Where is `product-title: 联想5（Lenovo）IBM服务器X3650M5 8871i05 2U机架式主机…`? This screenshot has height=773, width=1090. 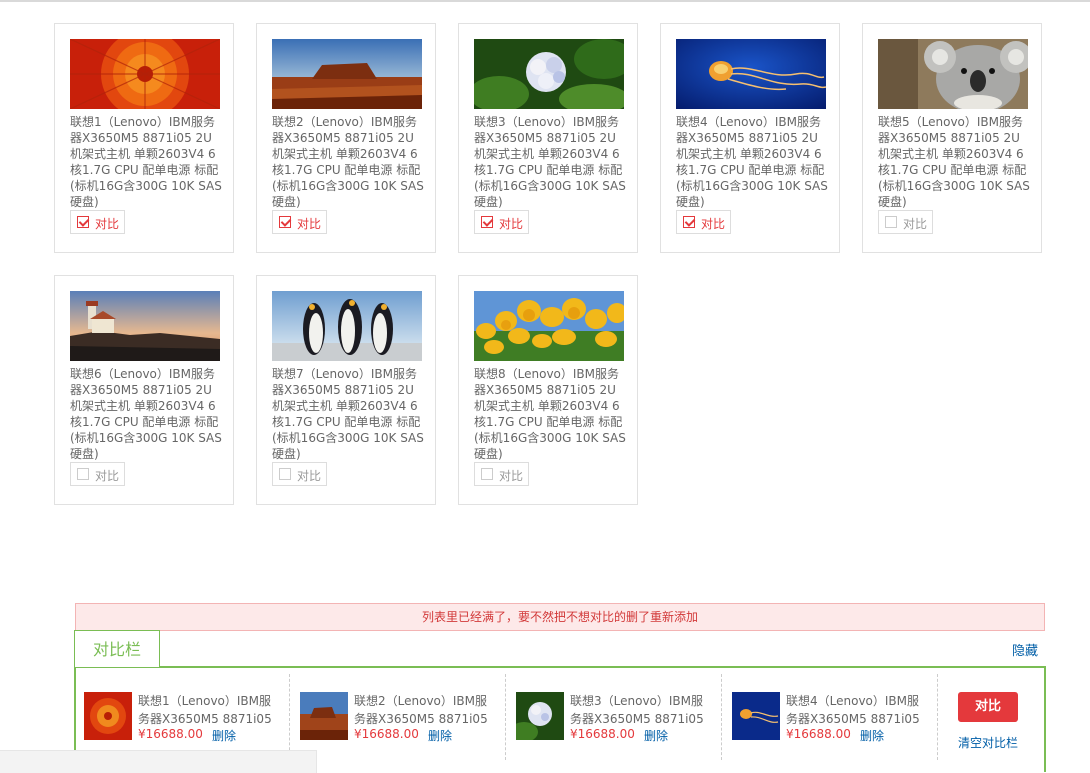
product-title: 联想5（Lenovo）IBM服务器X3650M5 8871i05 2U机架式主机… is located at coordinates (954, 162).